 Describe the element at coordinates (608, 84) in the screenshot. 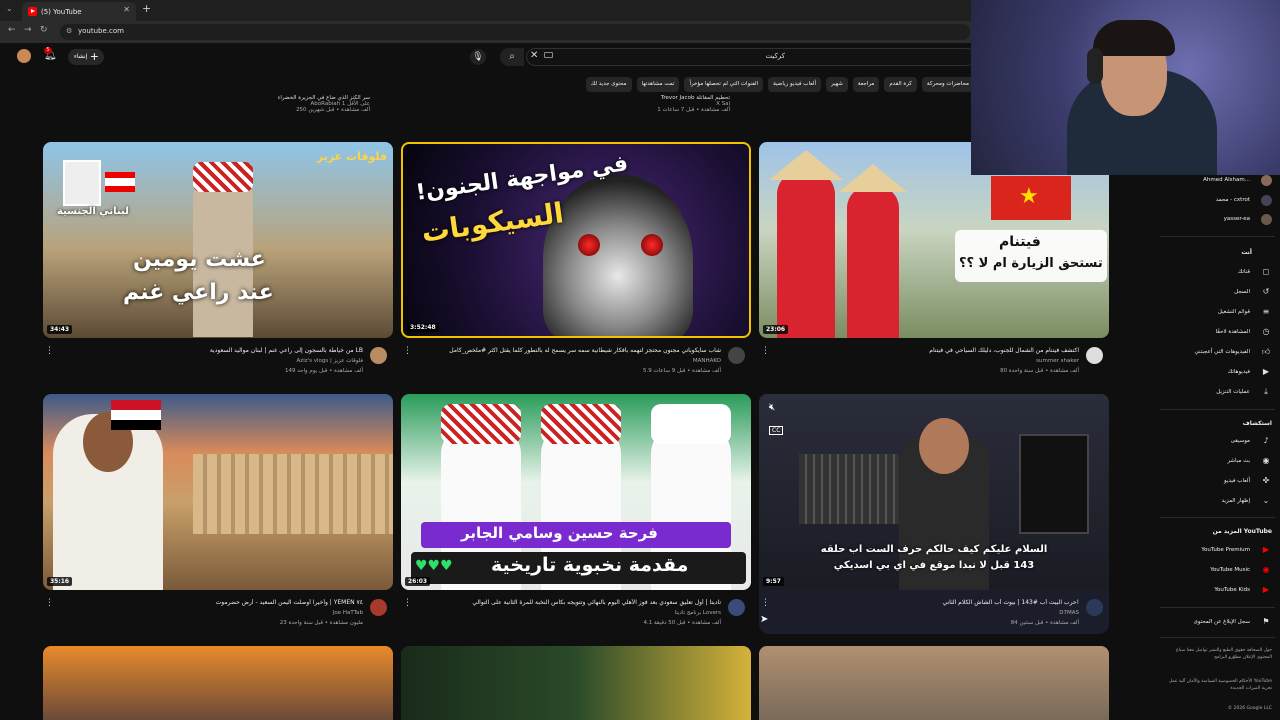

I see `chip: محتوى جديد لك` at that location.